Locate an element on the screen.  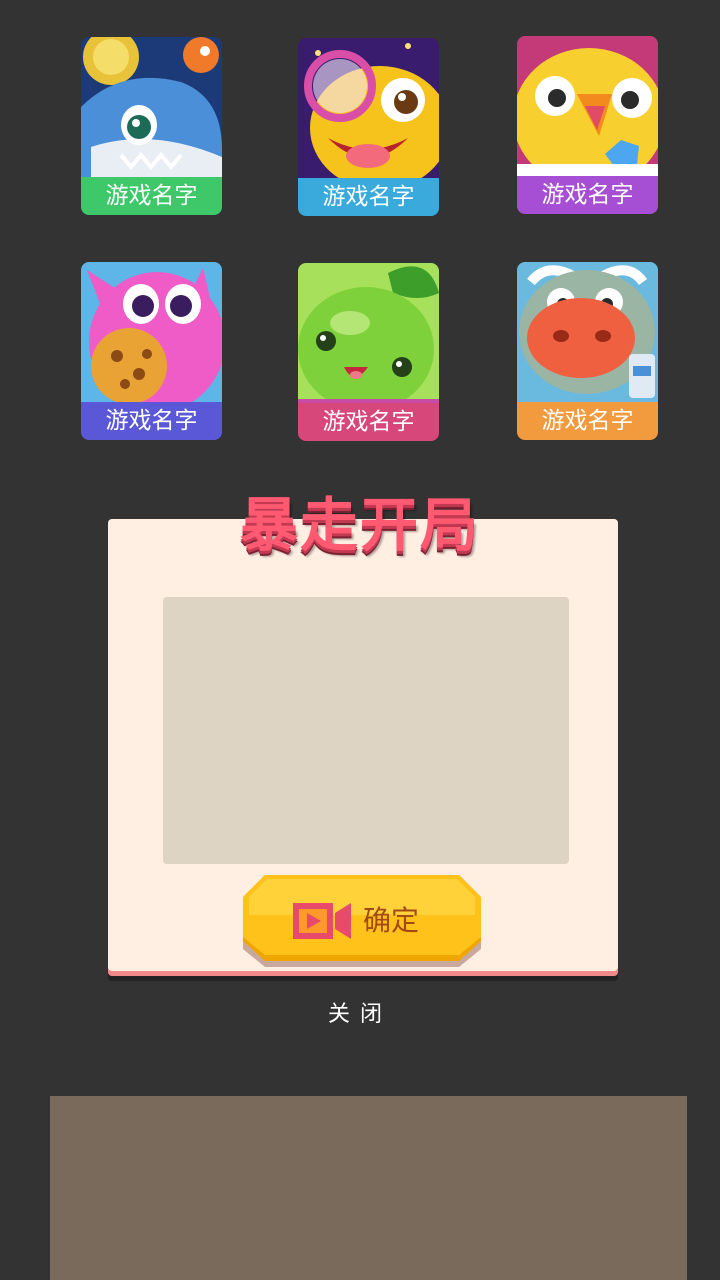
dialog-title: 暴走开局 is located at coordinates (359, 525).